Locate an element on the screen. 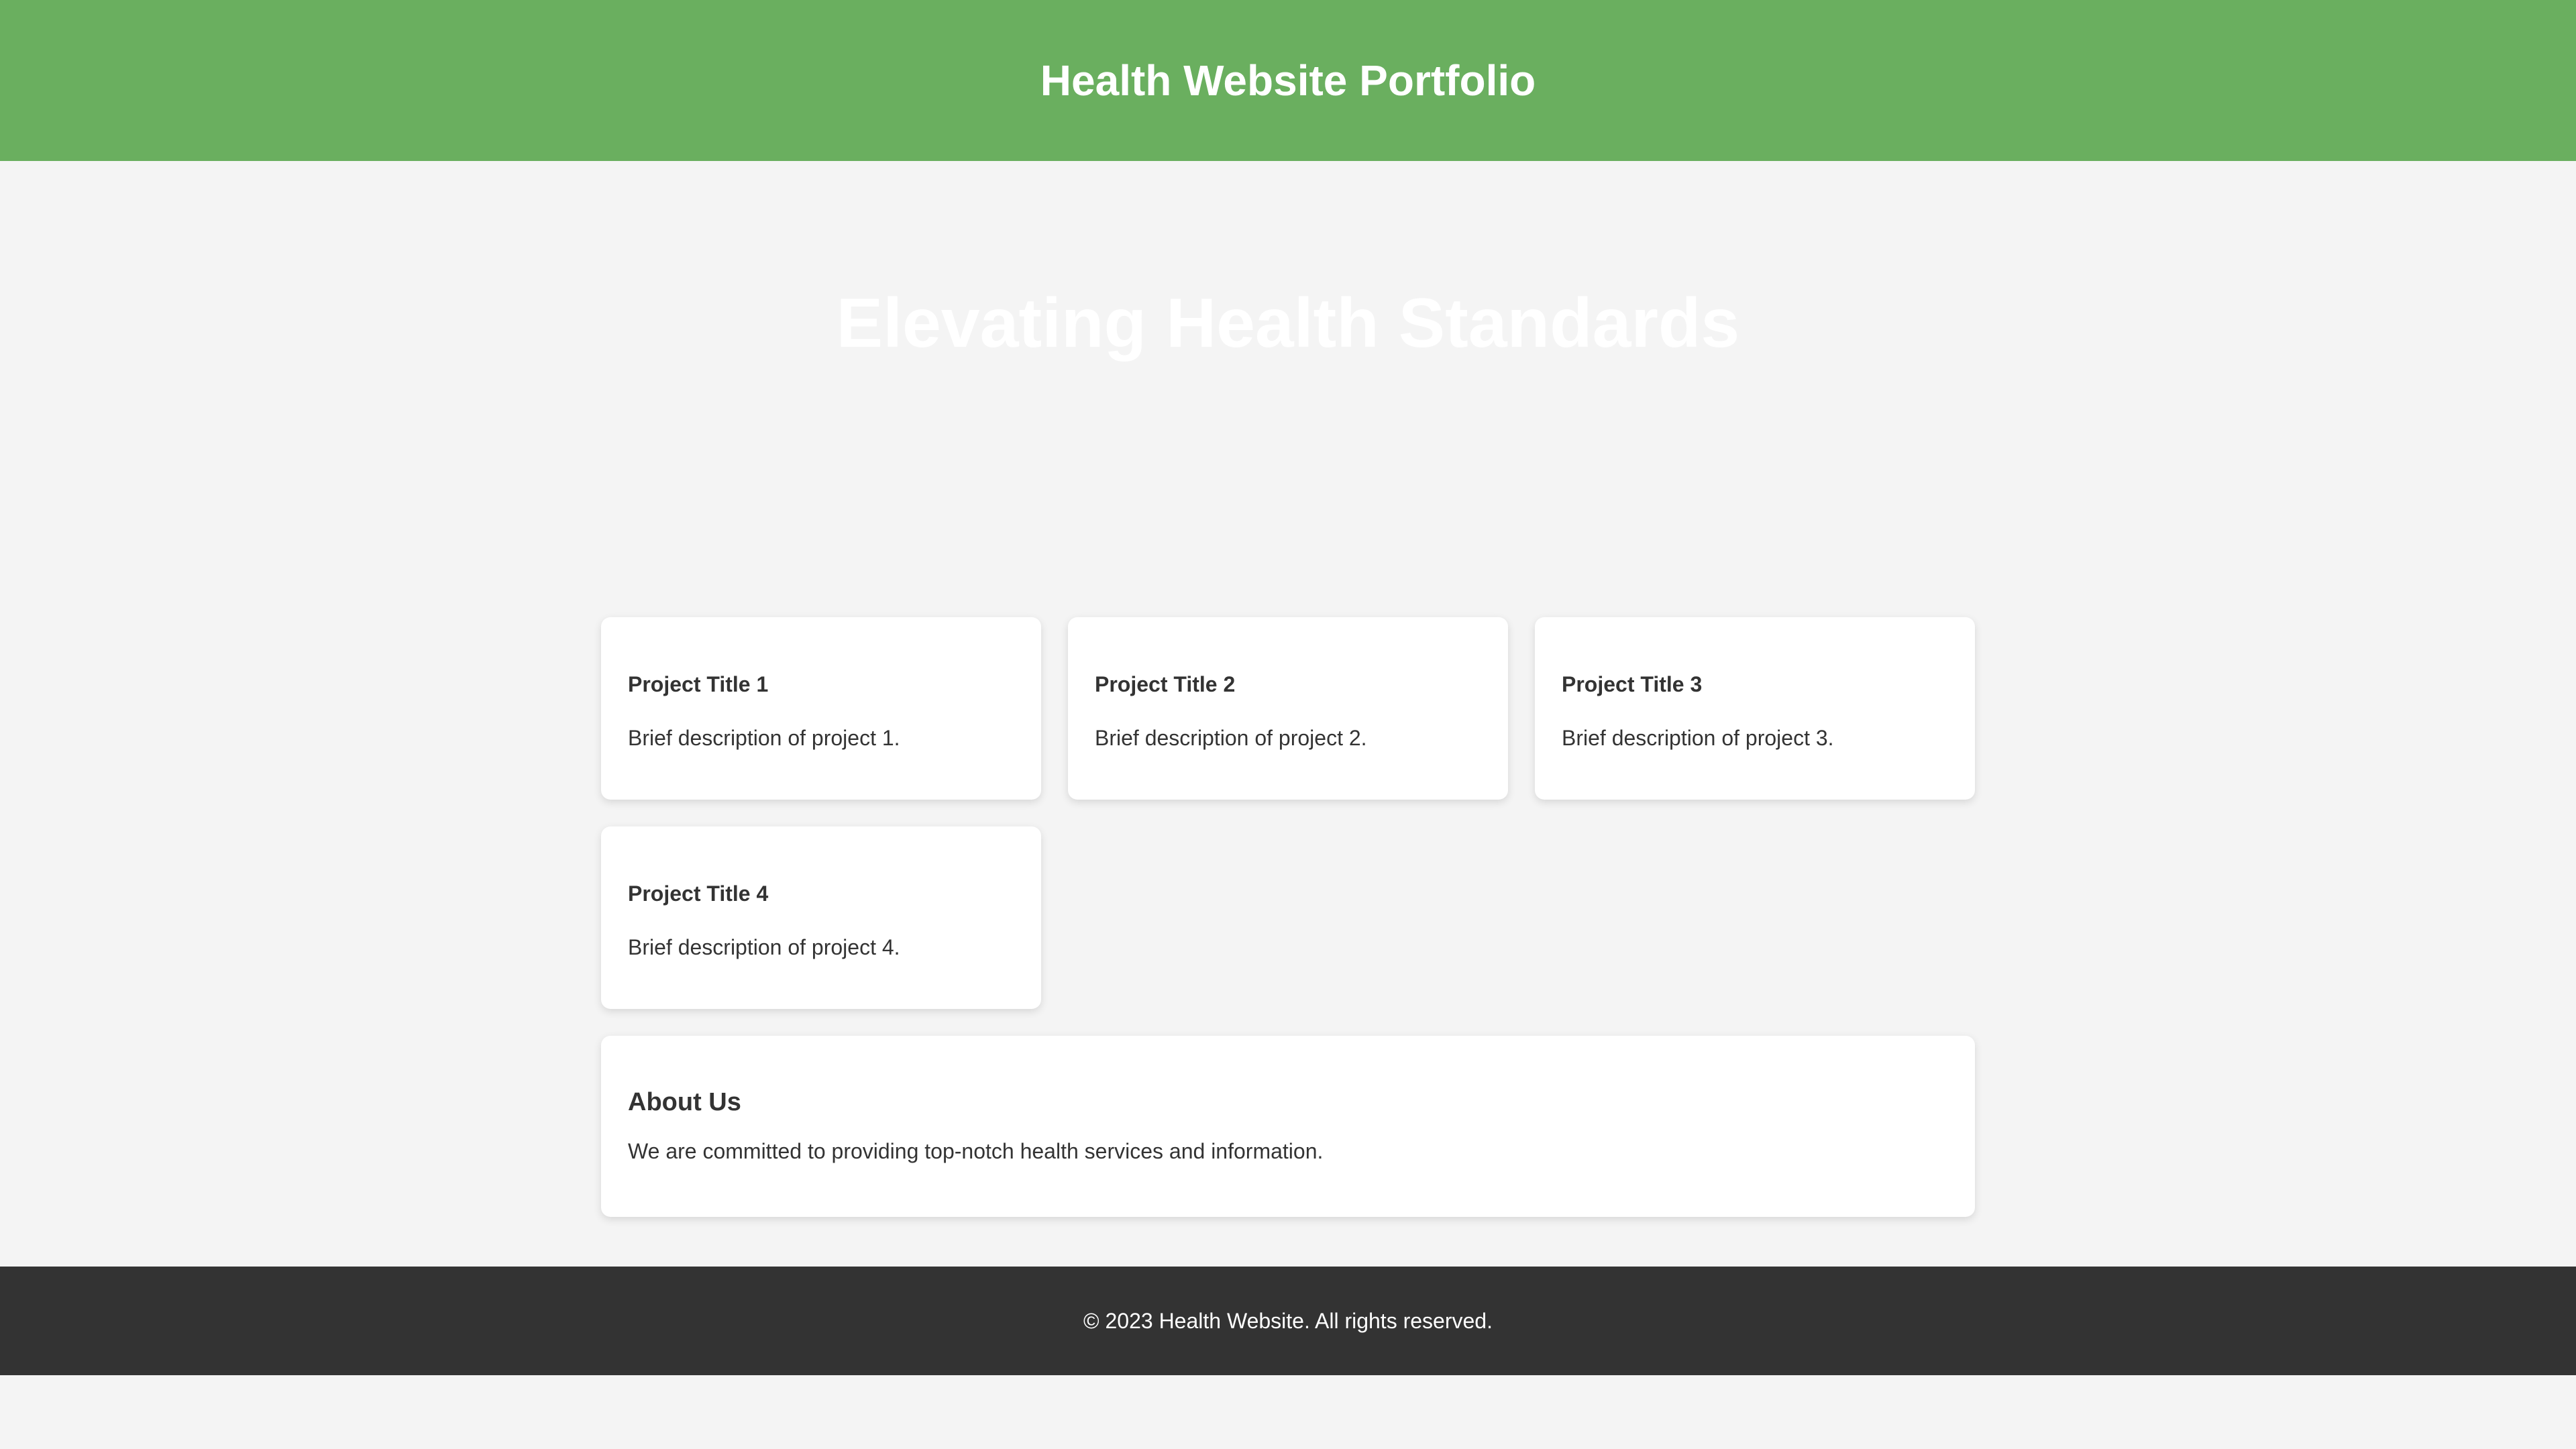  project-description: Brief description of project 2. is located at coordinates (1231, 738).